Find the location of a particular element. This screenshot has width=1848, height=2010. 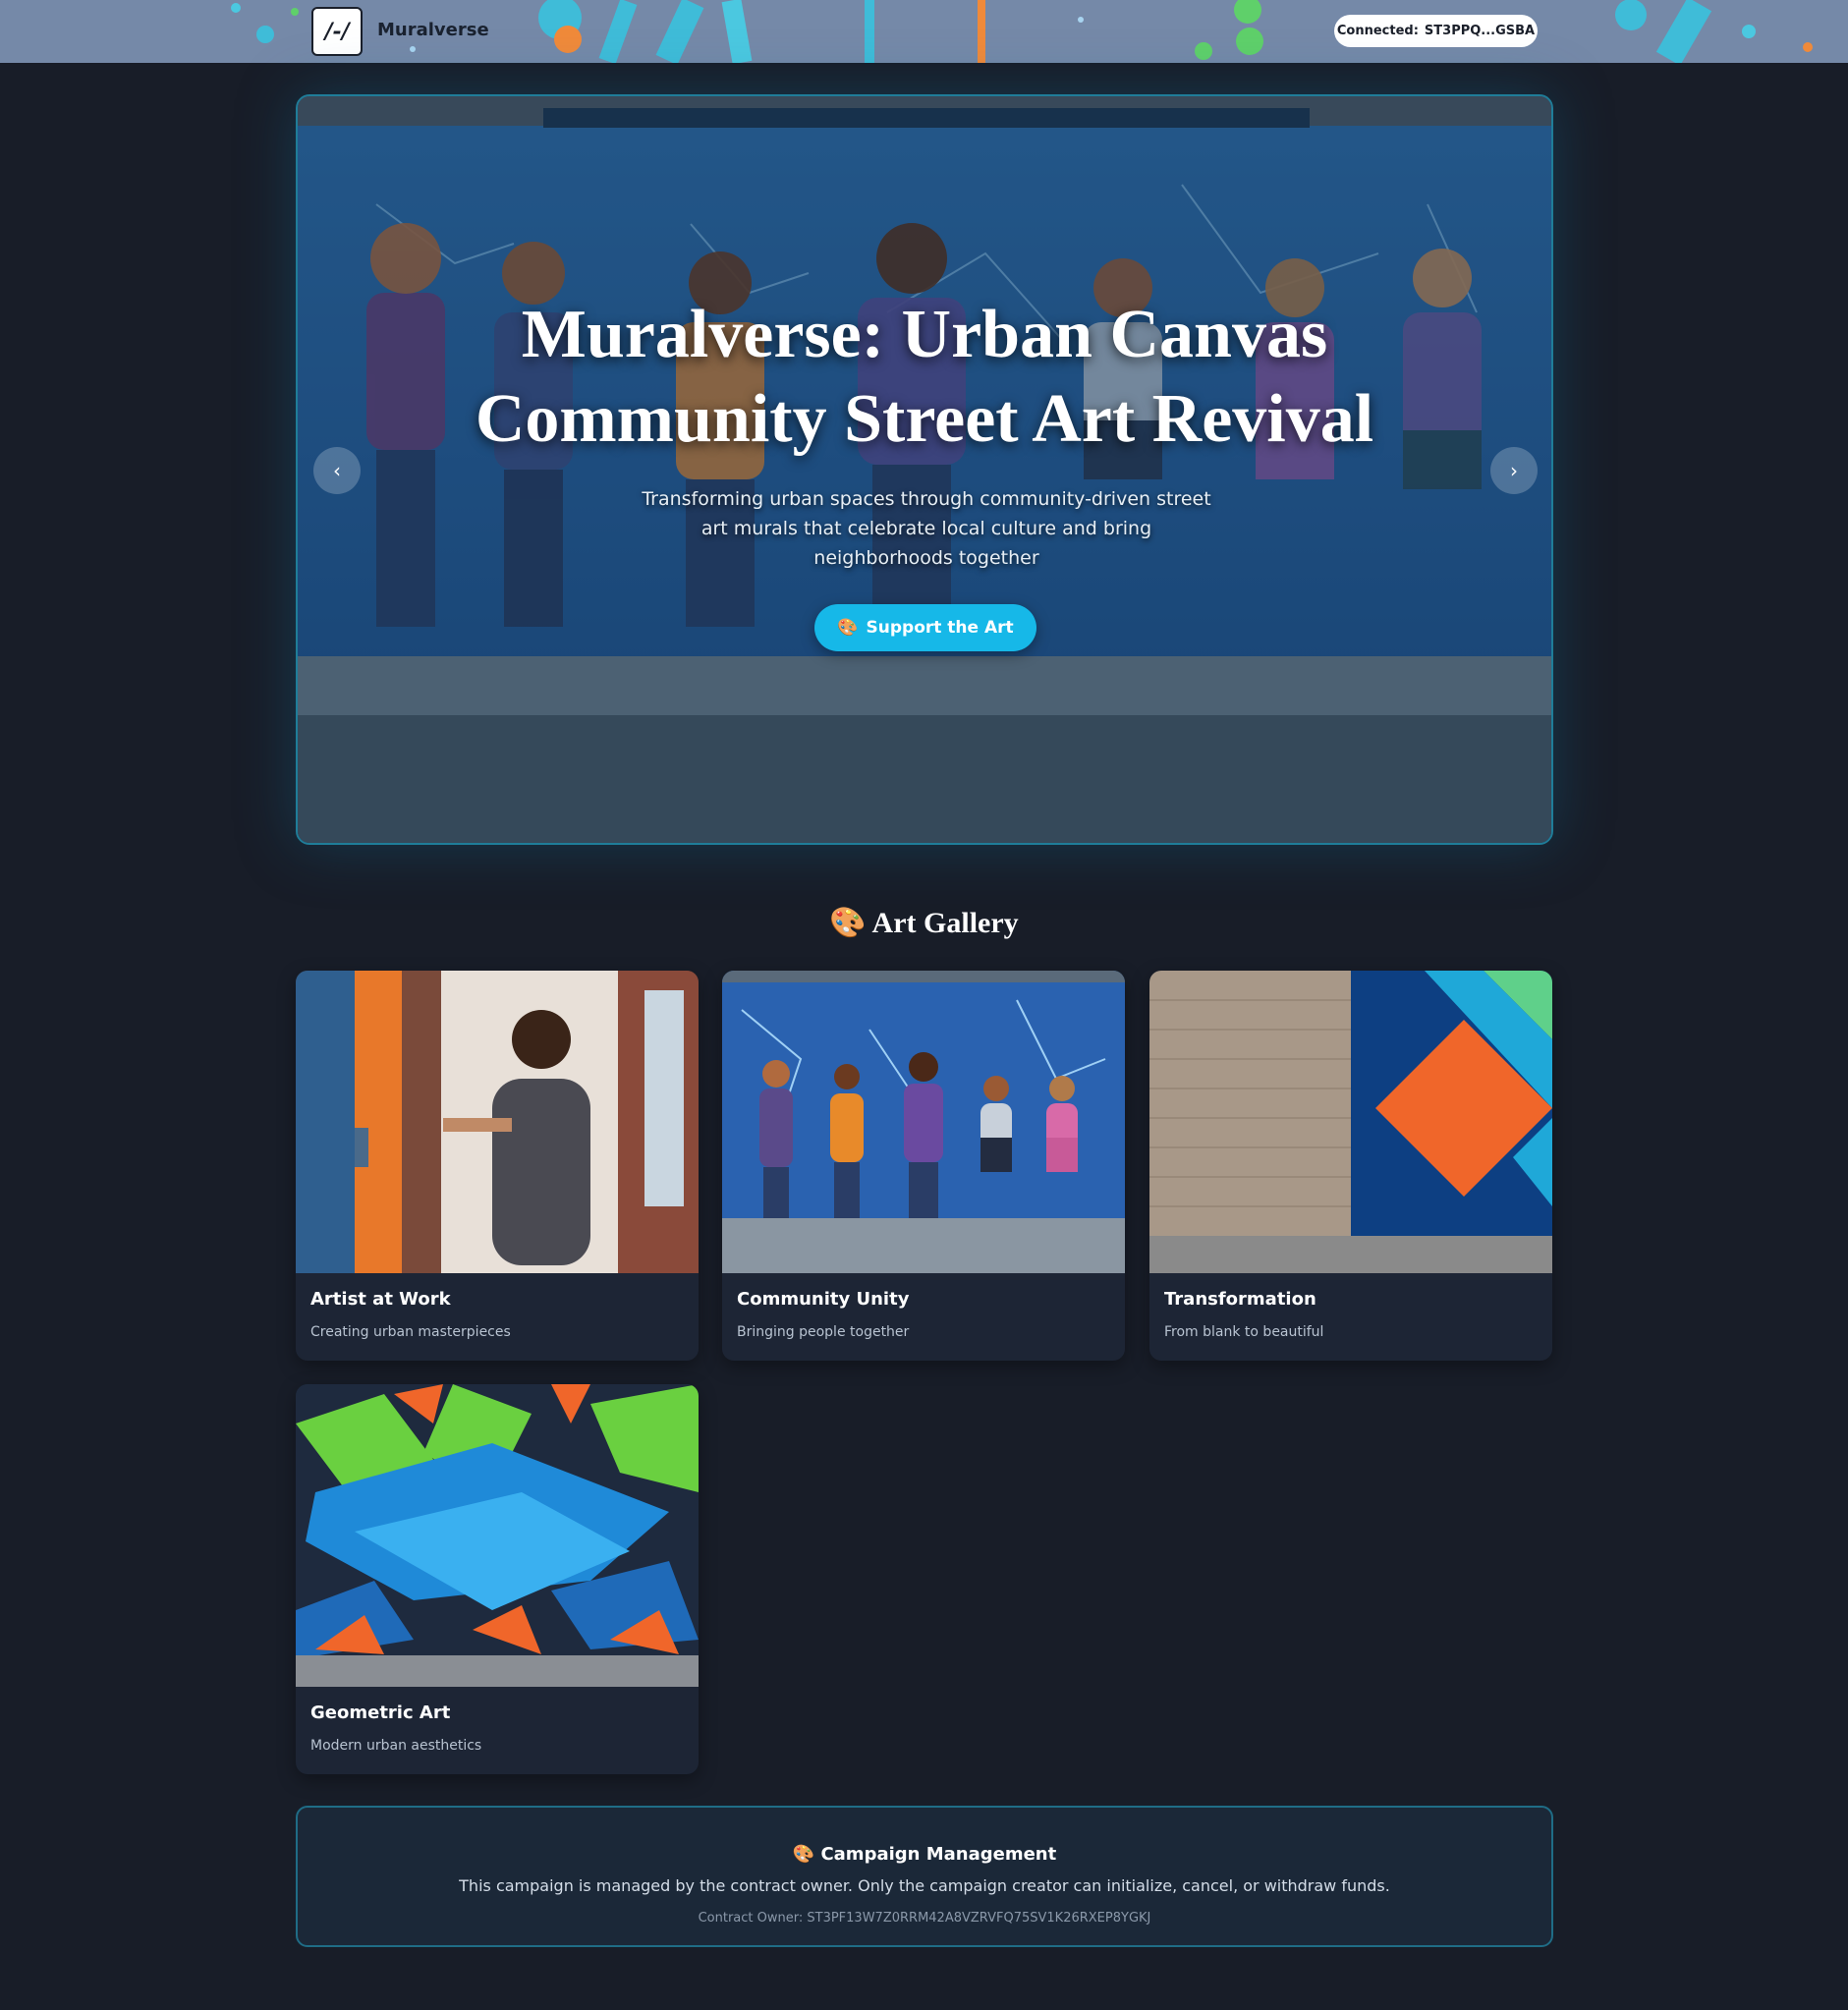

gallery-card-description: From blank to beautiful is located at coordinates (1244, 1332).